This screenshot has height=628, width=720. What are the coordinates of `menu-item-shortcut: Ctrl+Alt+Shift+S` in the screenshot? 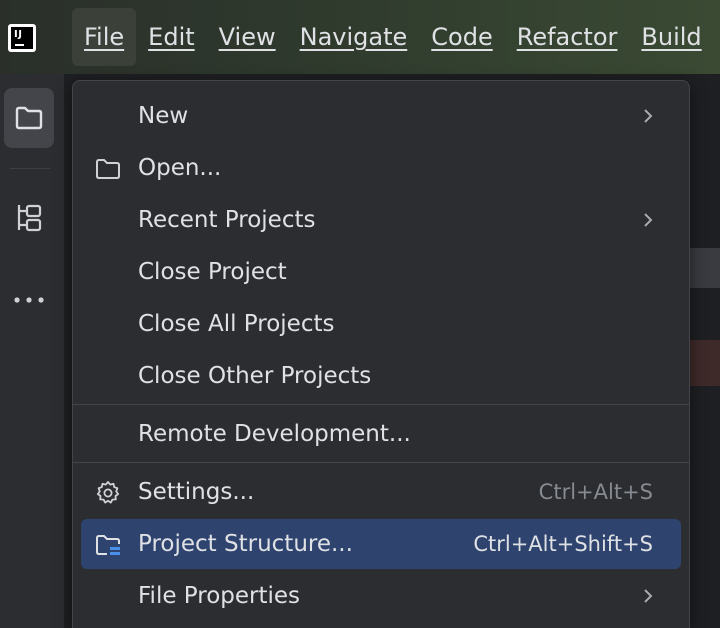 It's located at (563, 544).